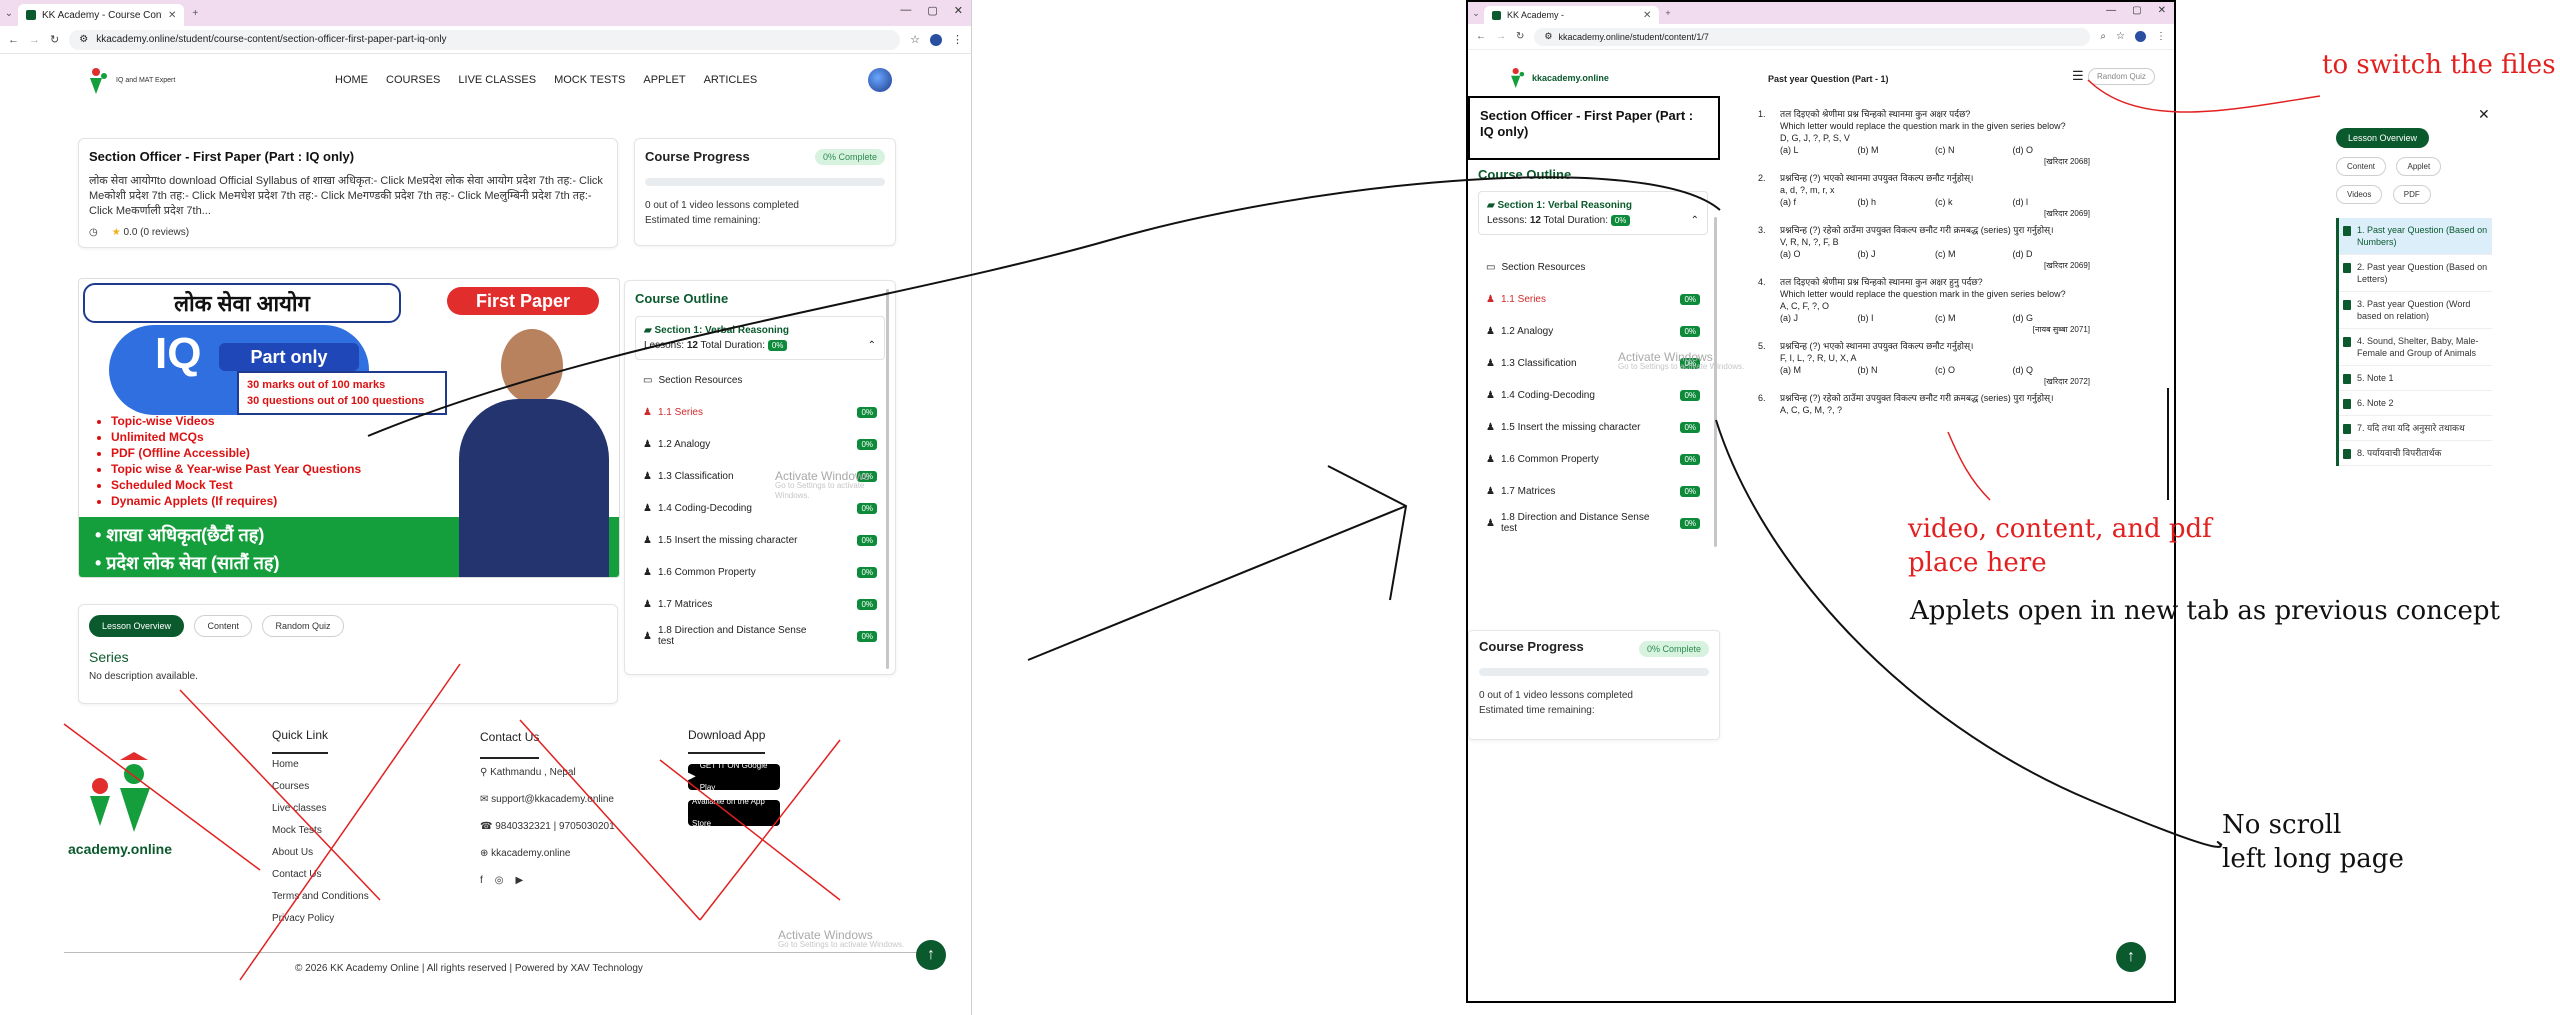  Describe the element at coordinates (1217, 583) in the screenshot. I see `annotation-arrow-line` at that location.